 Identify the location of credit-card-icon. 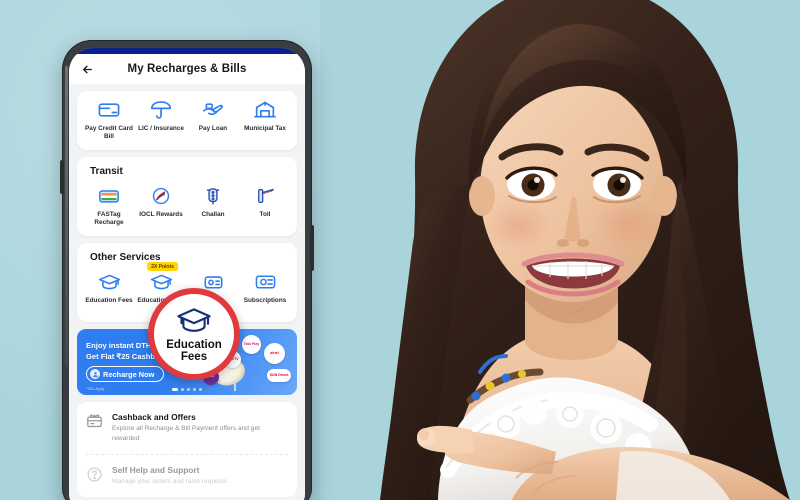
(109, 110).